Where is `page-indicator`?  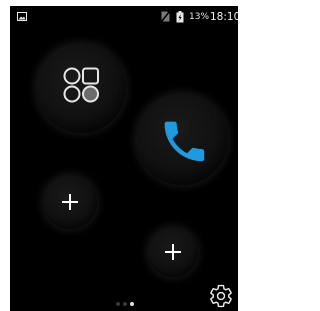
page-indicator is located at coordinates (125, 305).